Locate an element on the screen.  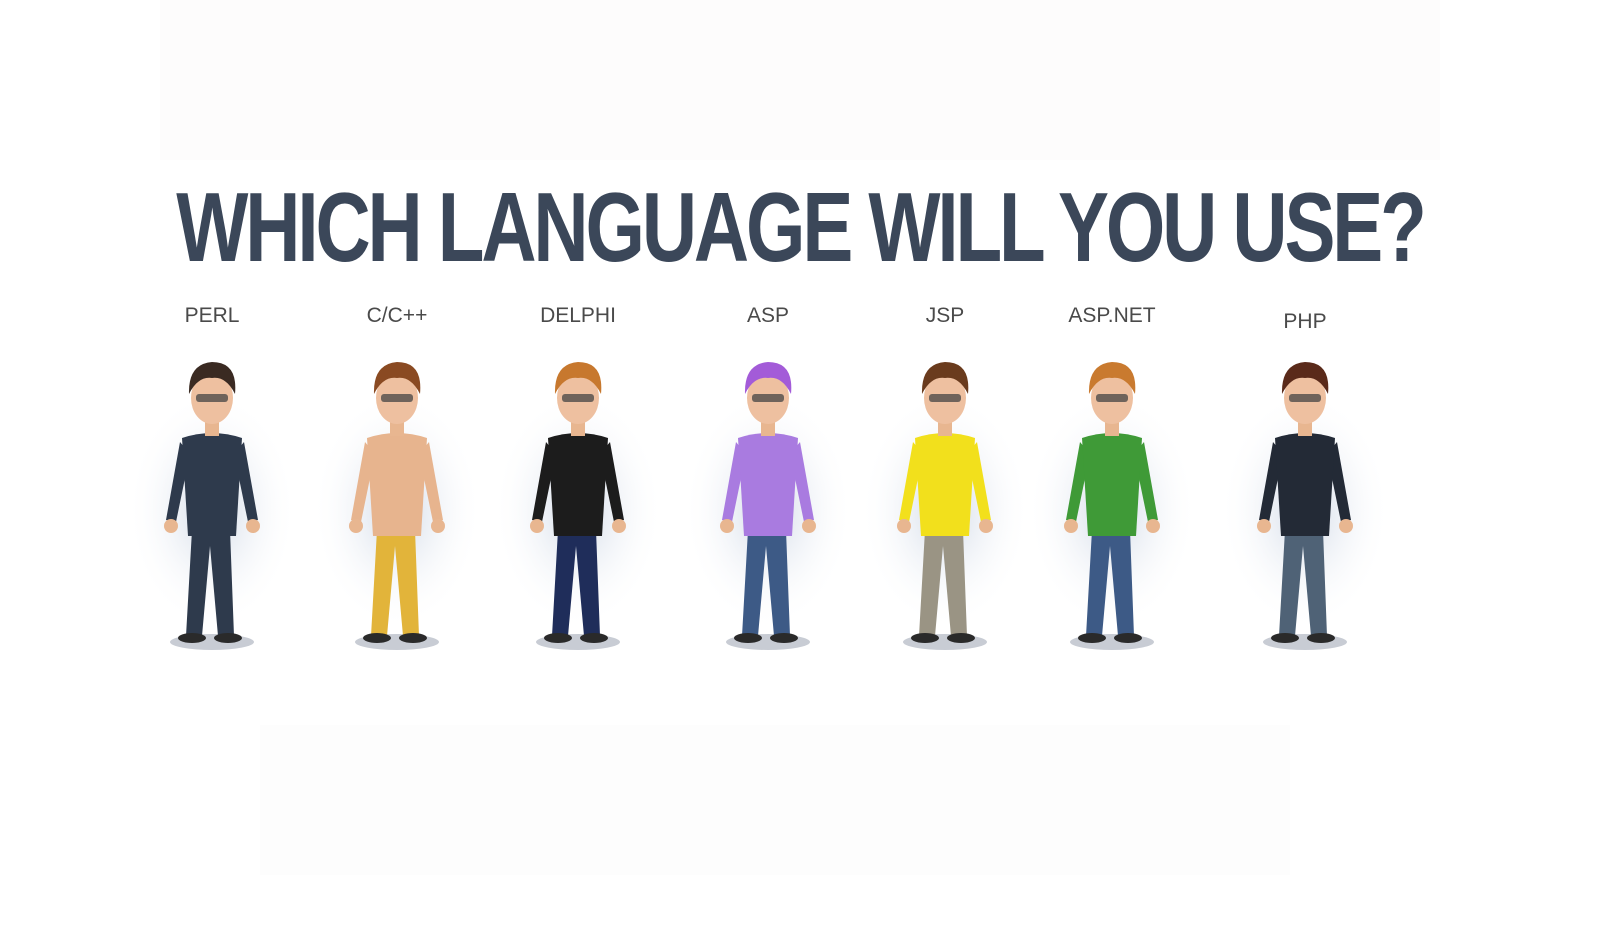
character-card: PERL is located at coordinates (212, 492).